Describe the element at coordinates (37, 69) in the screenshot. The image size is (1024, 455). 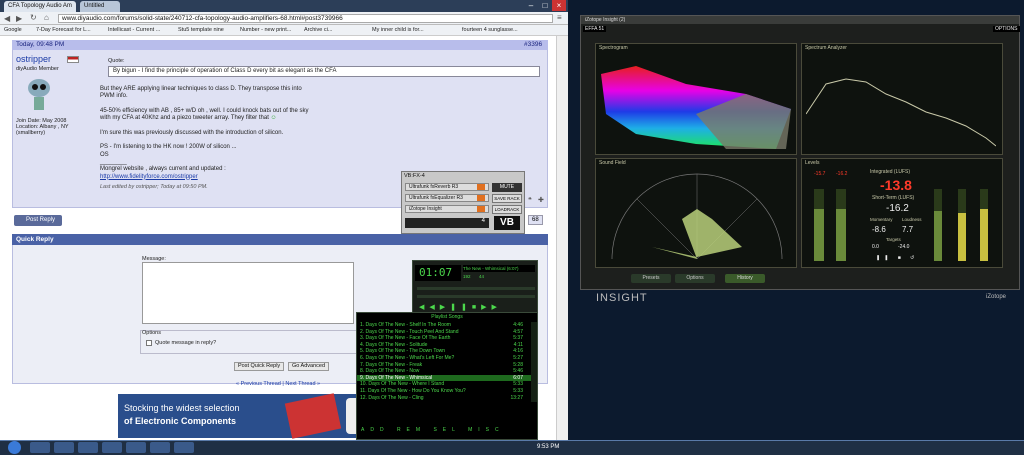
I see `user-title: diyAudio Member` at that location.